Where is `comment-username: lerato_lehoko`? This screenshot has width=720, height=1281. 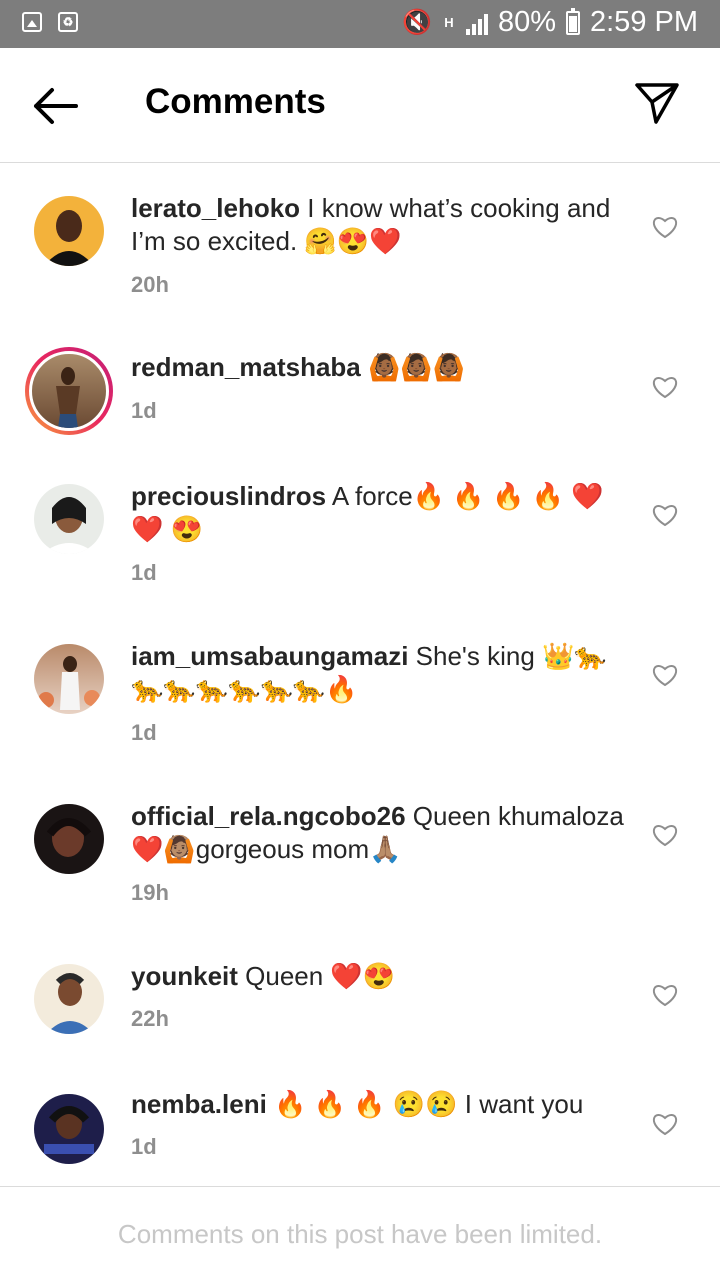 comment-username: lerato_lehoko is located at coordinates (215, 208).